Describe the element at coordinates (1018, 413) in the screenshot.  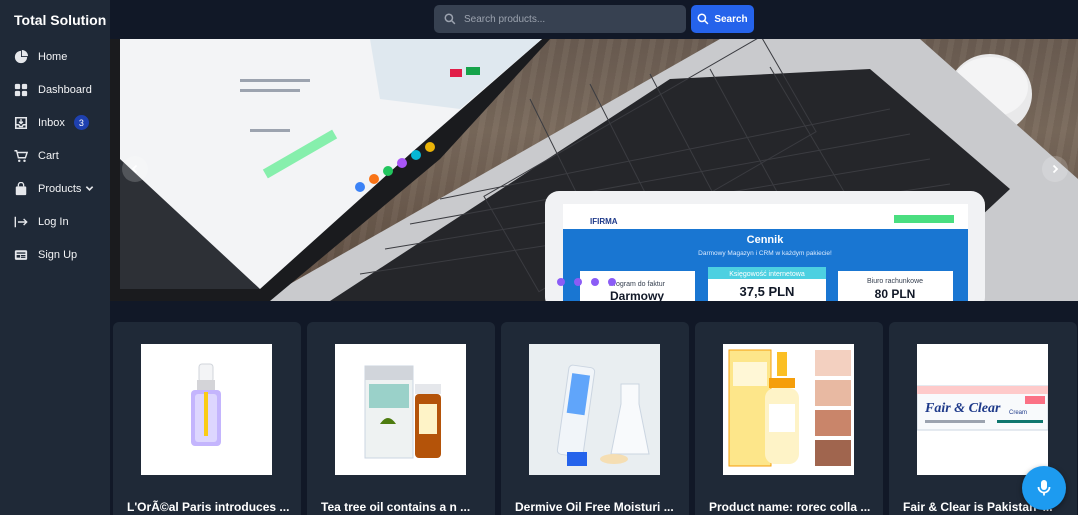
I see `fair-clear-sub: Cream` at that location.